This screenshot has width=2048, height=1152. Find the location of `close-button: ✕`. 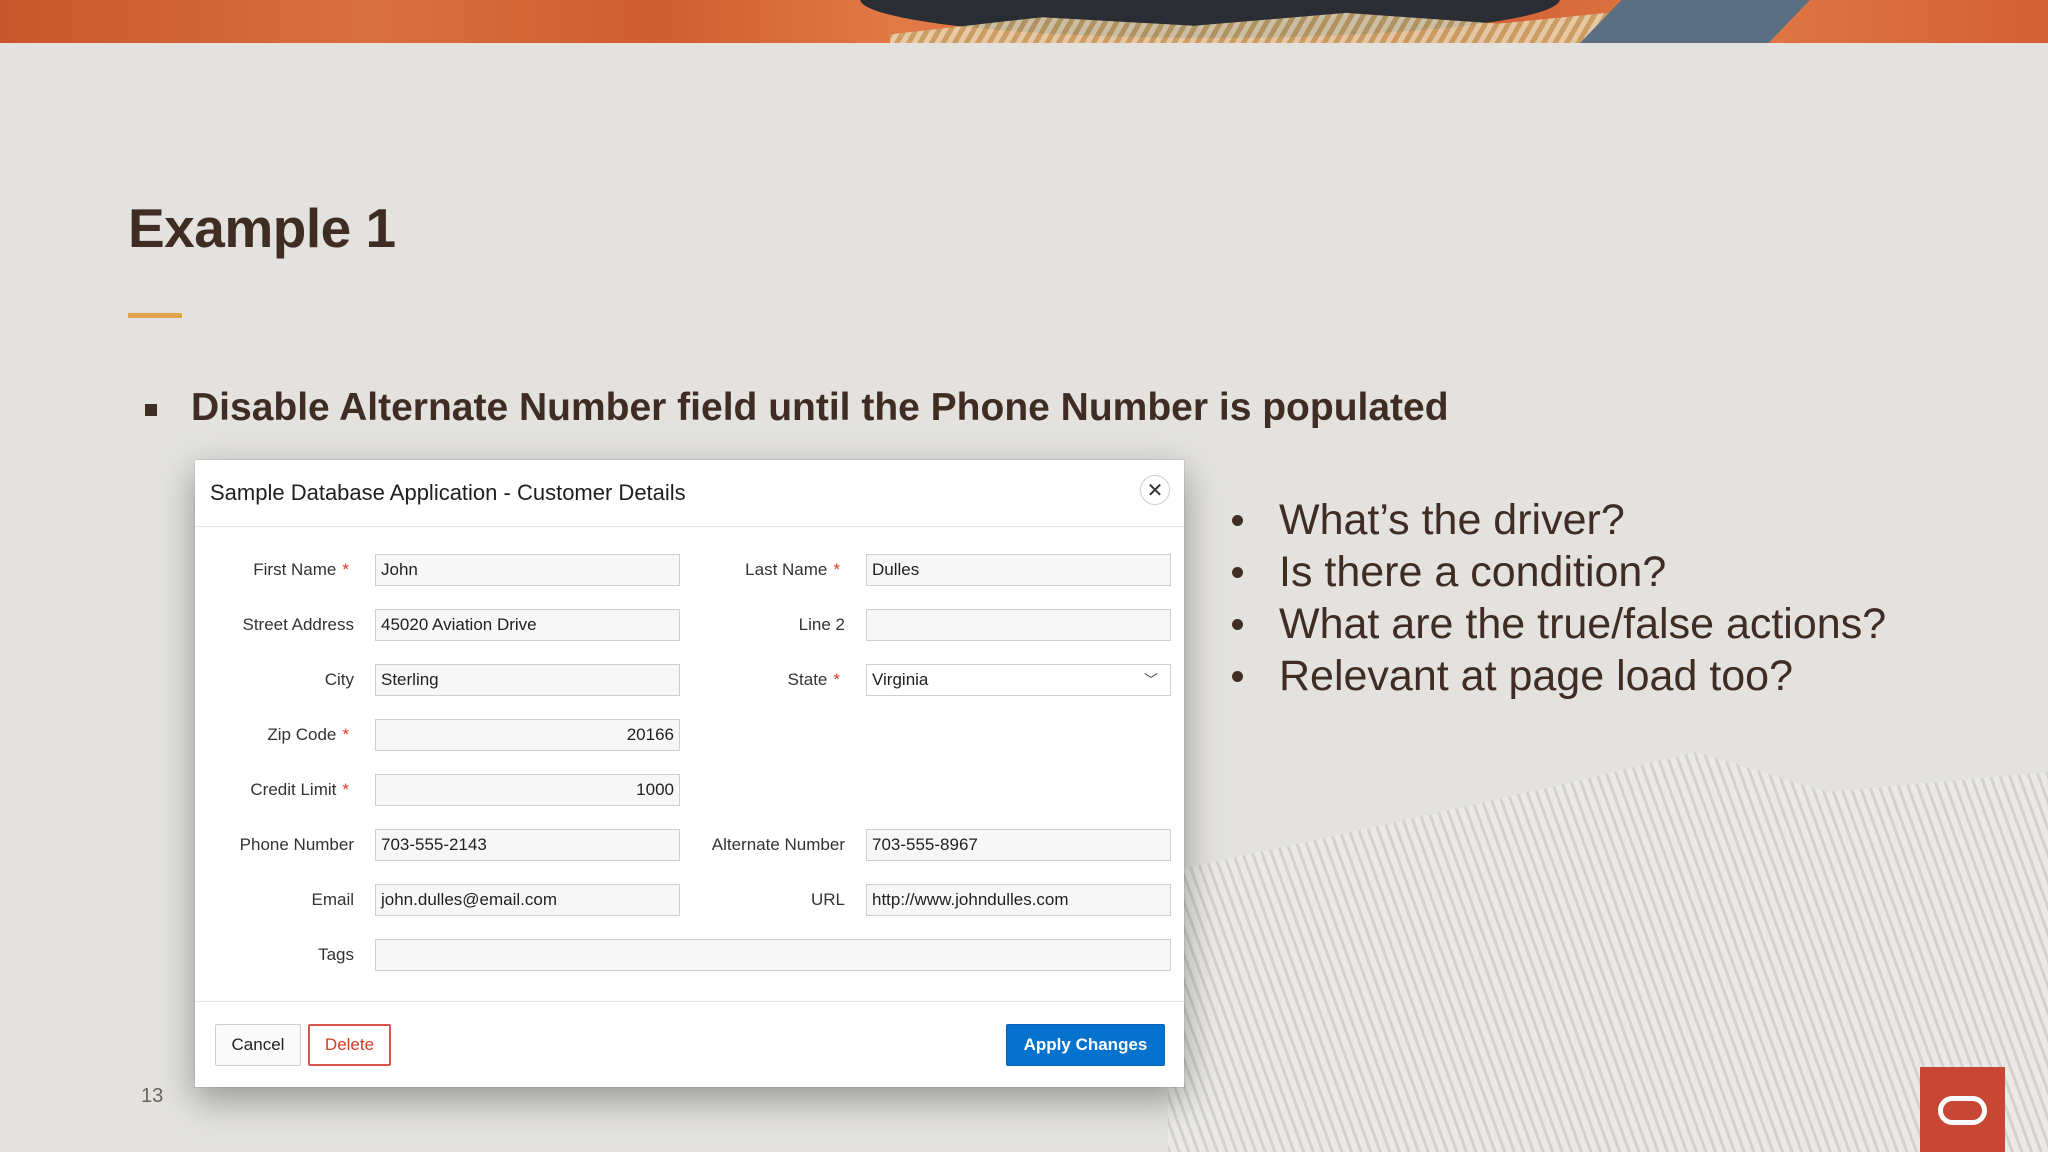

close-button: ✕ is located at coordinates (1155, 490).